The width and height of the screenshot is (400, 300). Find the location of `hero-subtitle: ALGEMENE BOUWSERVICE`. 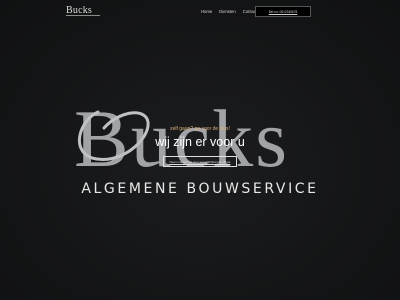

hero-subtitle: ALGEMENE BOUWSERVICE is located at coordinates (200, 189).